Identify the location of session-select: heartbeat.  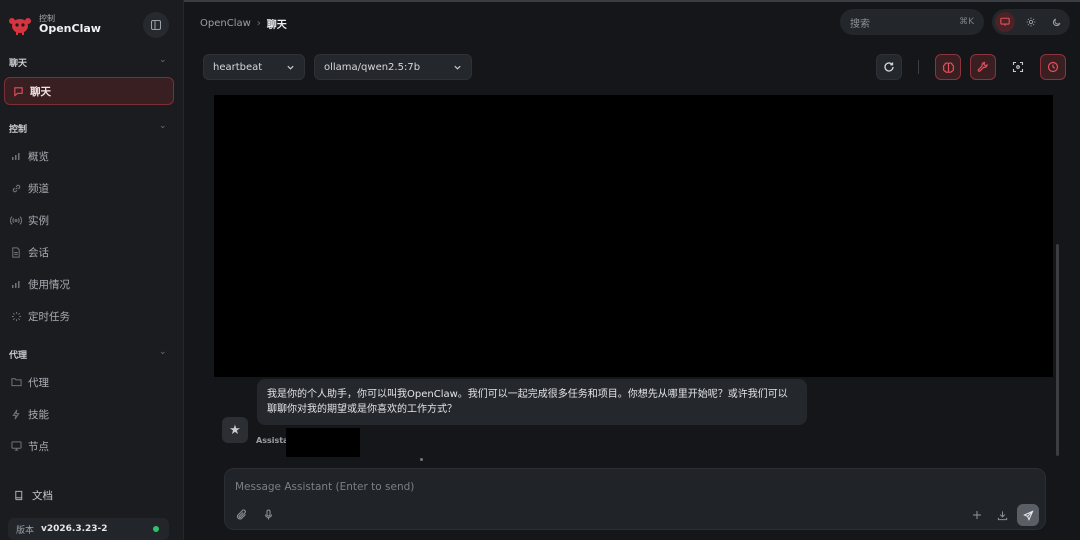
(254, 67).